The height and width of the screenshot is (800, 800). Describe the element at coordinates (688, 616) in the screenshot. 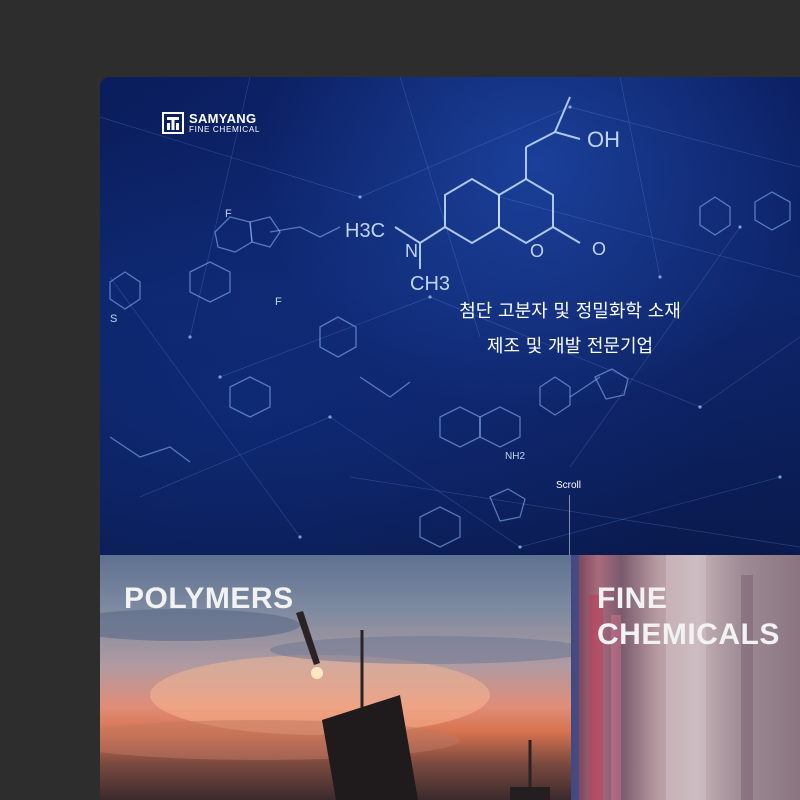

I see `fine-chemicals-title: FINE CHEMICALS` at that location.